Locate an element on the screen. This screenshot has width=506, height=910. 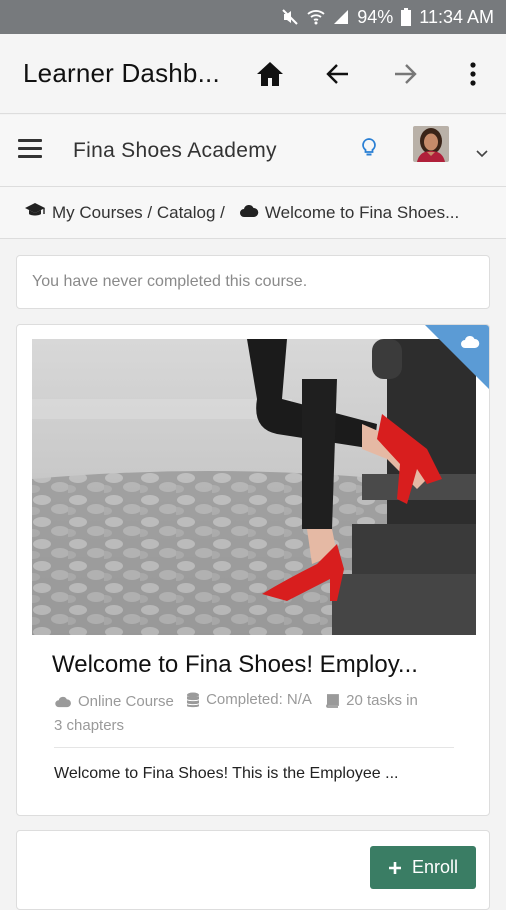
battery-icon is located at coordinates (406, 17).